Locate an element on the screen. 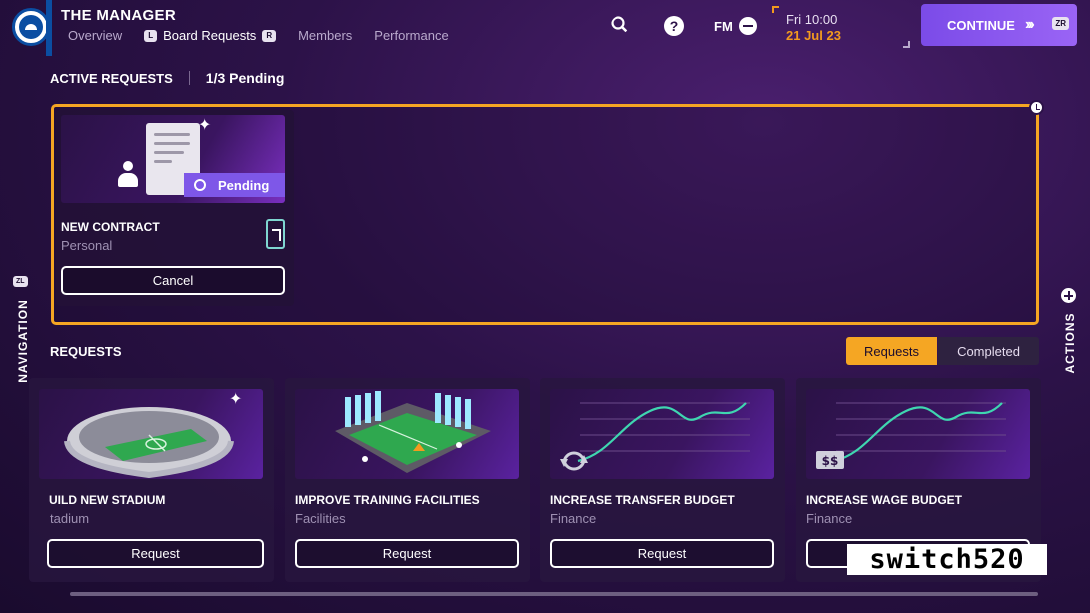 This screenshot has width=1090, height=613. request-card-transfer-budget: INCREASE TRANSFER BUDGET Finance Request is located at coordinates (662, 480).